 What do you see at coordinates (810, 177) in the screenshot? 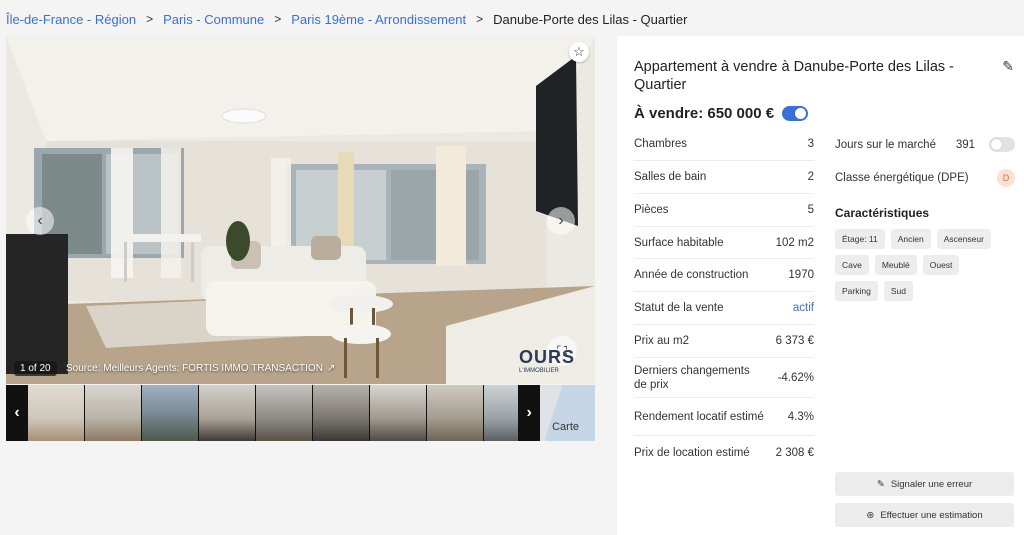
I see `stat-value: 2` at bounding box center [810, 177].